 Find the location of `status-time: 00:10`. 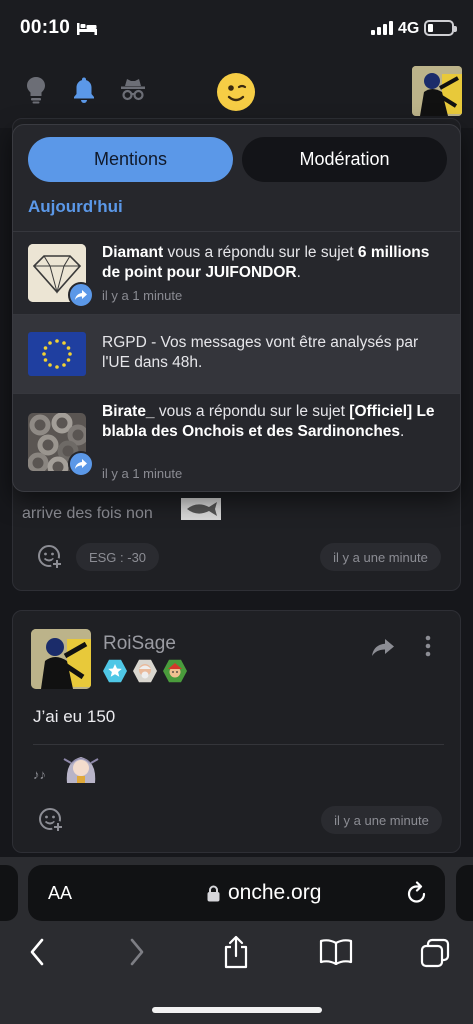

status-time: 00:10 is located at coordinates (45, 27).